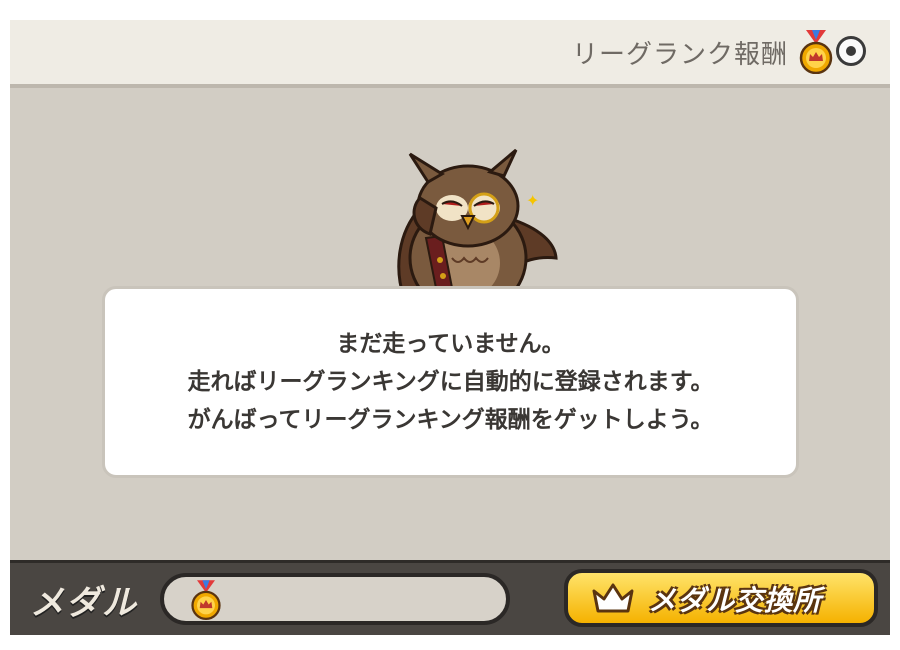 The height and width of the screenshot is (650, 900). Describe the element at coordinates (477, 228) in the screenshot. I see `owl-mascot: ✦` at that location.